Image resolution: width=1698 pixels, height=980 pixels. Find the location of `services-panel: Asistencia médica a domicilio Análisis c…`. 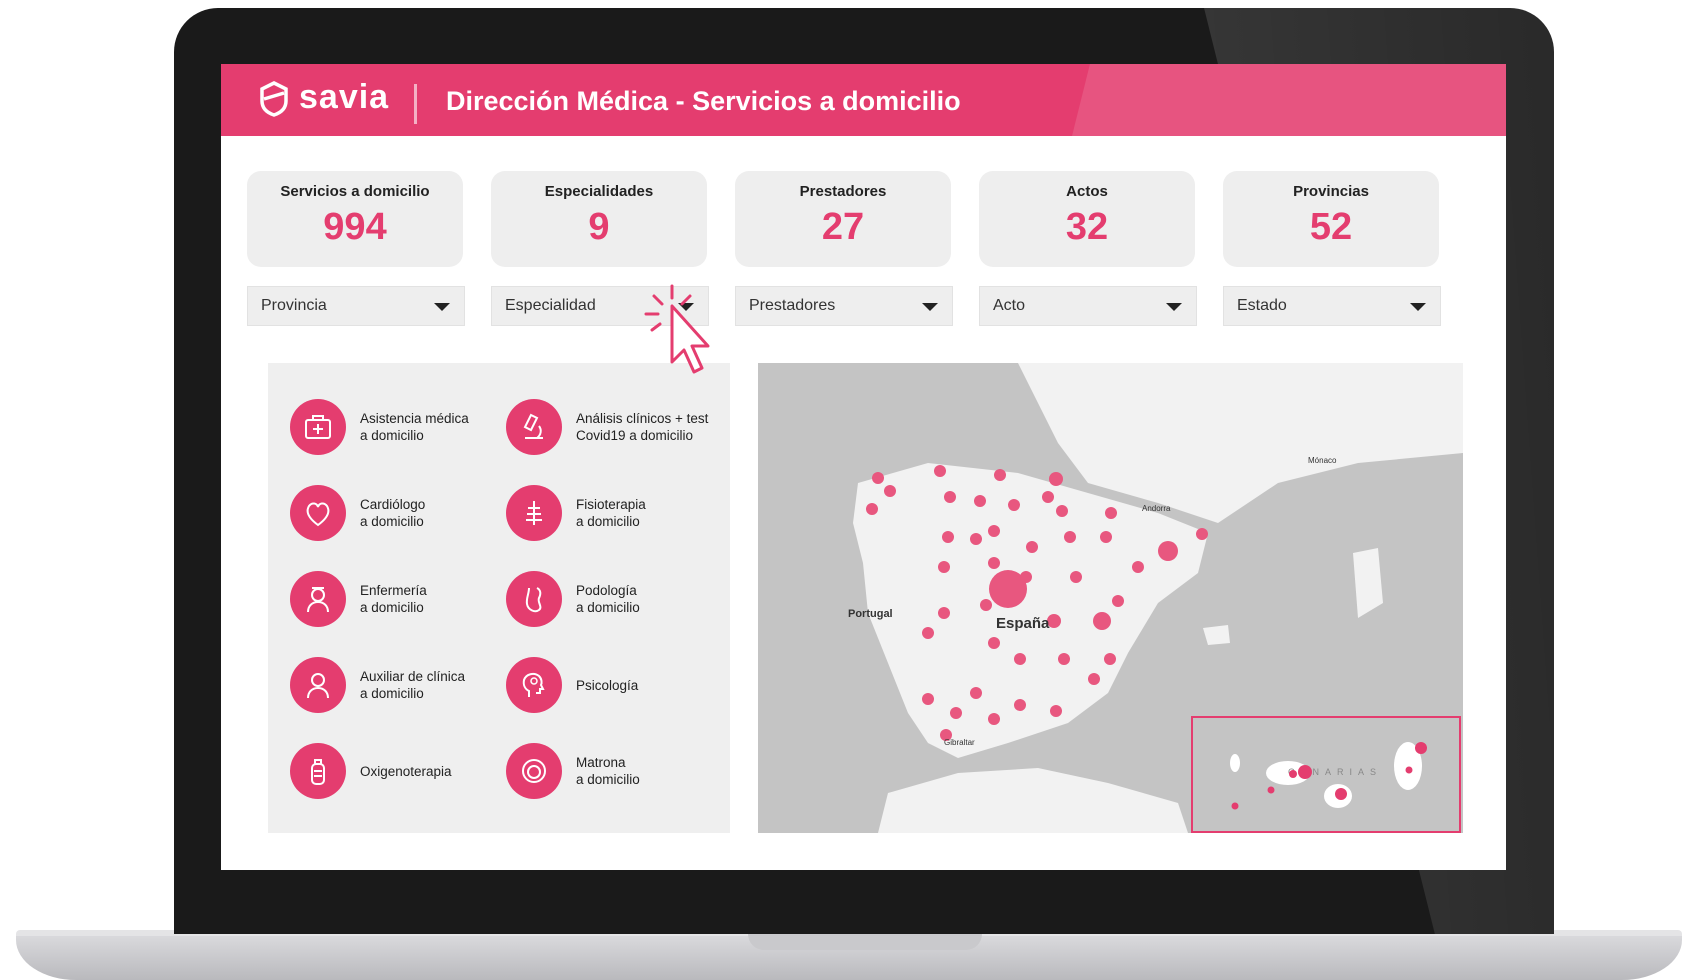

services-panel: Asistencia médica a domicilio Análisis c… is located at coordinates (499, 598).